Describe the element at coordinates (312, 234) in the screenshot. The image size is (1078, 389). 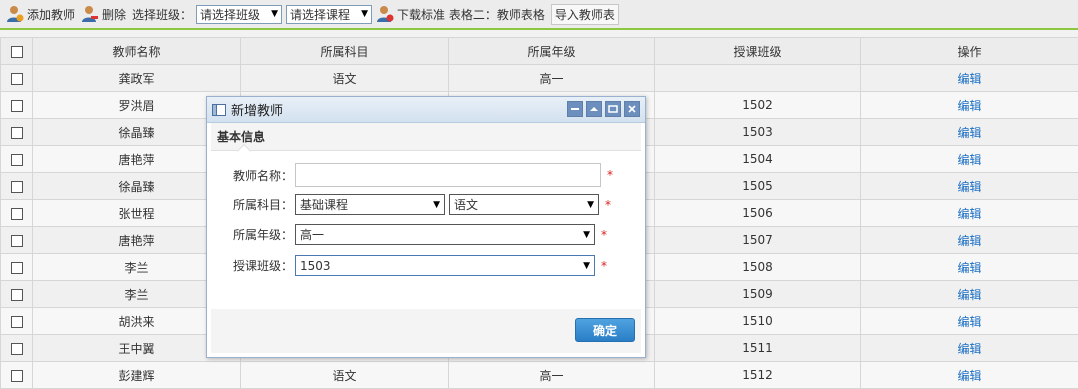
I see `grade-value: 高一` at that location.